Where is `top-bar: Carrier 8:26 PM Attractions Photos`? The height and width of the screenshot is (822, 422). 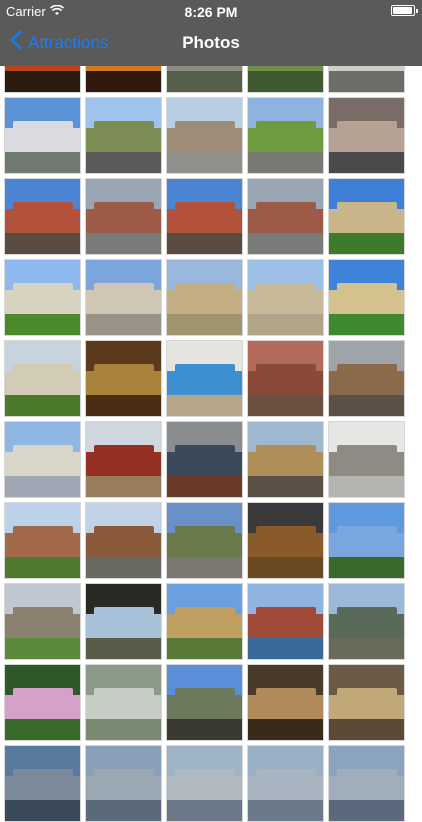 top-bar: Carrier 8:26 PM Attractions Photos is located at coordinates (211, 33).